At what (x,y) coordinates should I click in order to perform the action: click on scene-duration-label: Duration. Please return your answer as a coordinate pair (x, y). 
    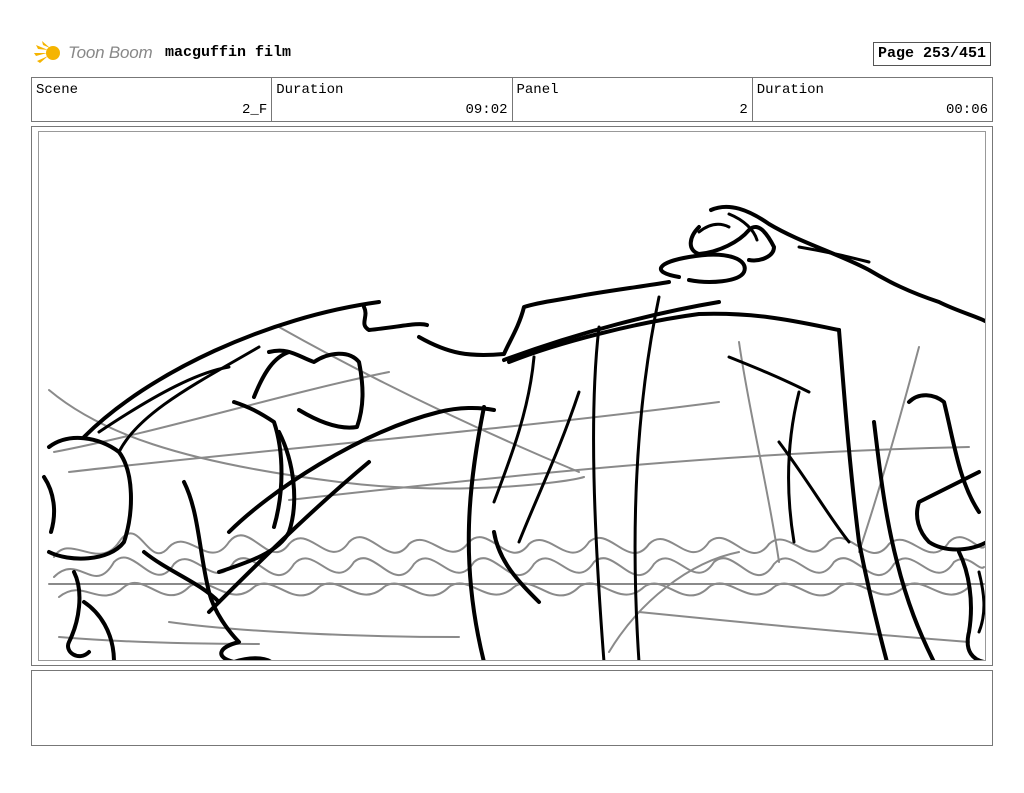
    Looking at the image, I should click on (310, 90).